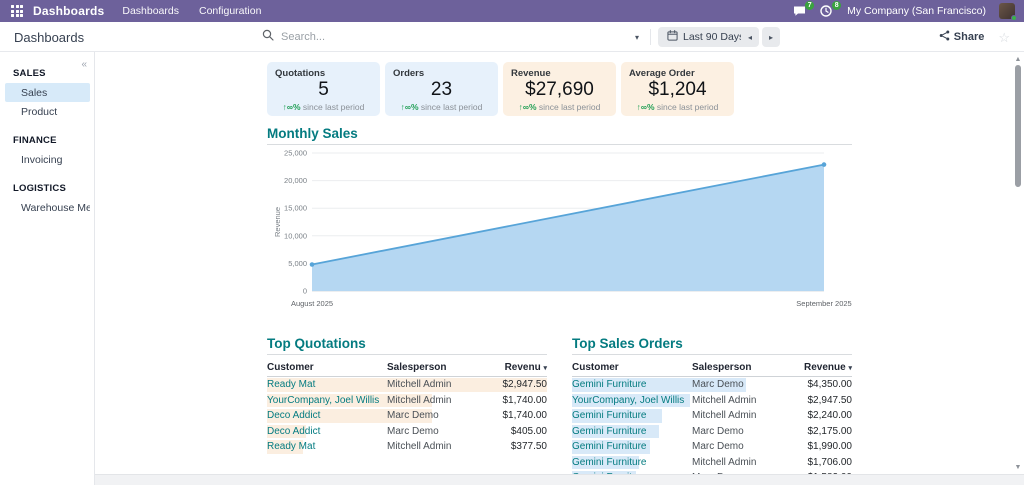 This screenshot has width=1024, height=485. What do you see at coordinates (528, 431) in the screenshot?
I see `revenue-amount: $405.00` at bounding box center [528, 431].